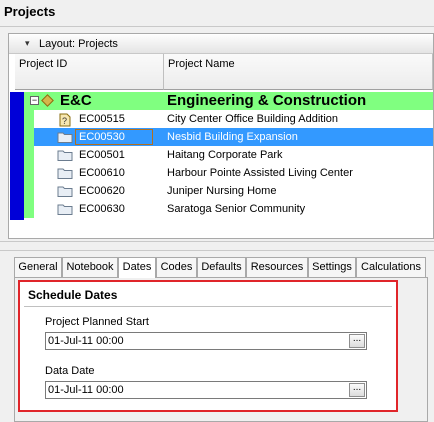 This screenshot has height=422, width=434. I want to click on data-date-label: Data Date, so click(70, 371).